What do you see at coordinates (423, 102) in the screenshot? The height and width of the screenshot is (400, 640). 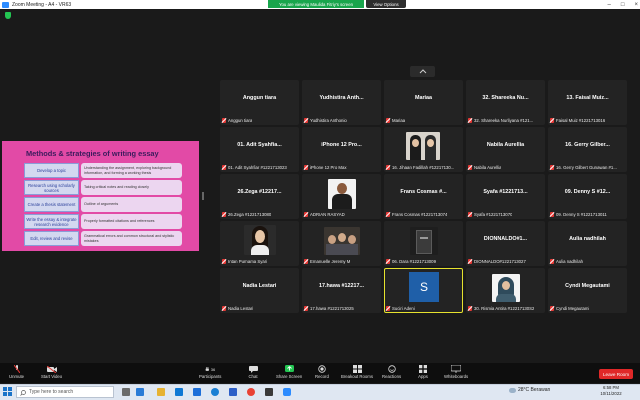 I see `participant-tile: Mariaa Mariaa` at bounding box center [423, 102].